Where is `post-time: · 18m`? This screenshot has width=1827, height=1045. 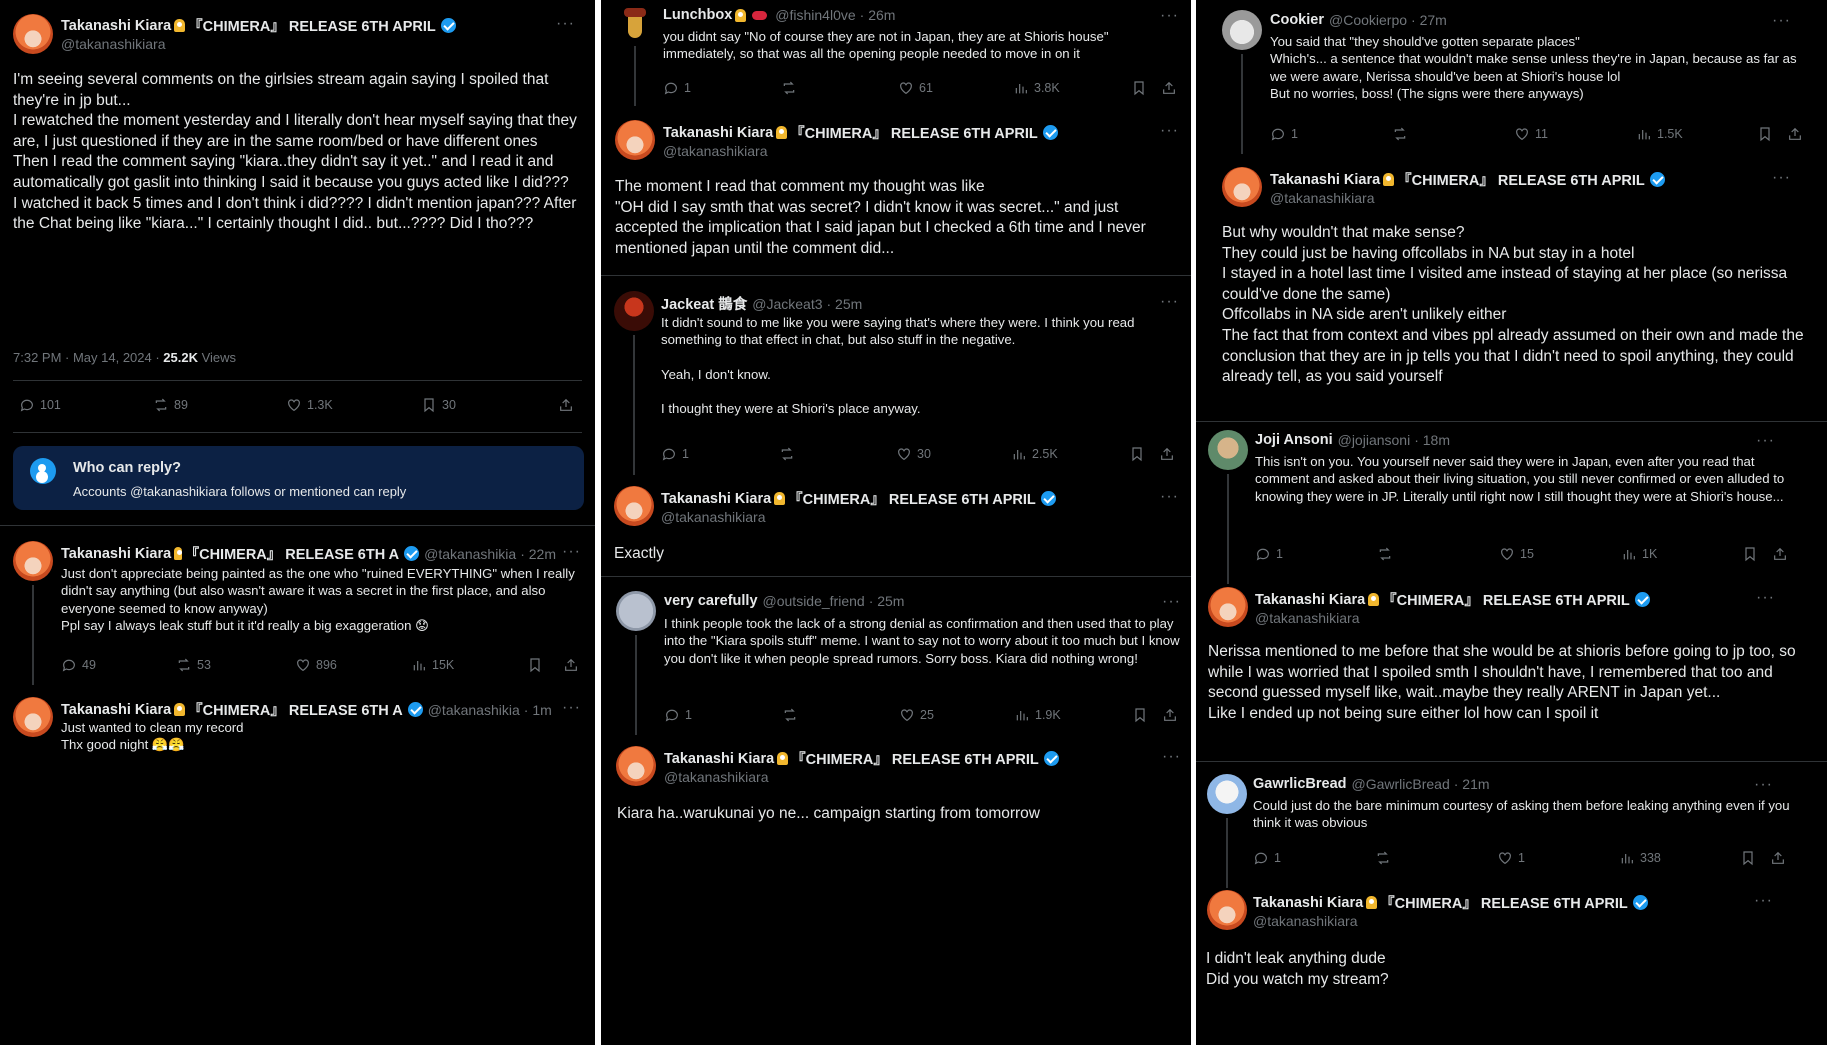 post-time: · 18m is located at coordinates (1432, 440).